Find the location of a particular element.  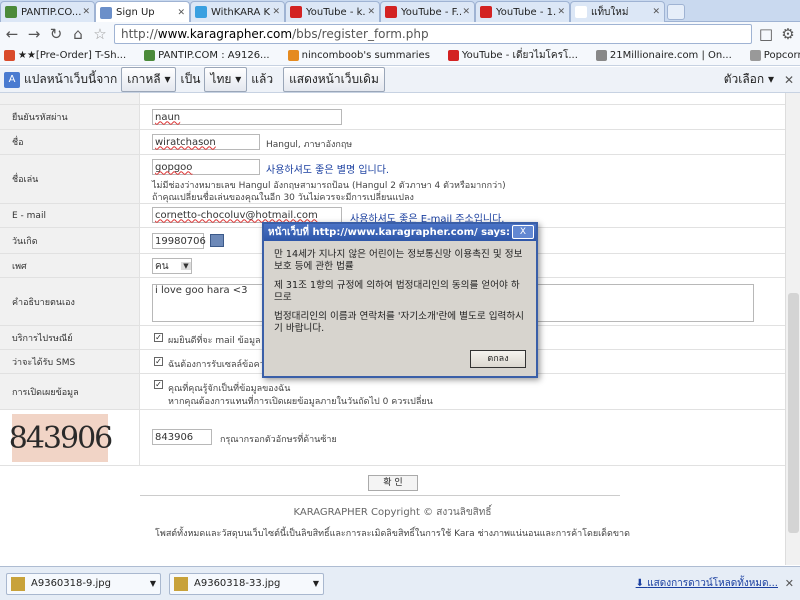

reload-icon: ↻ is located at coordinates (56, 34).